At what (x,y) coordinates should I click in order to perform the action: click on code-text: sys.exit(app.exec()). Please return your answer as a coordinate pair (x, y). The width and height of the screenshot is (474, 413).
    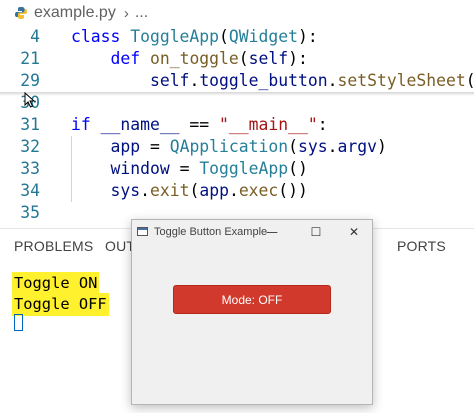
    Looking at the image, I should click on (189, 191).